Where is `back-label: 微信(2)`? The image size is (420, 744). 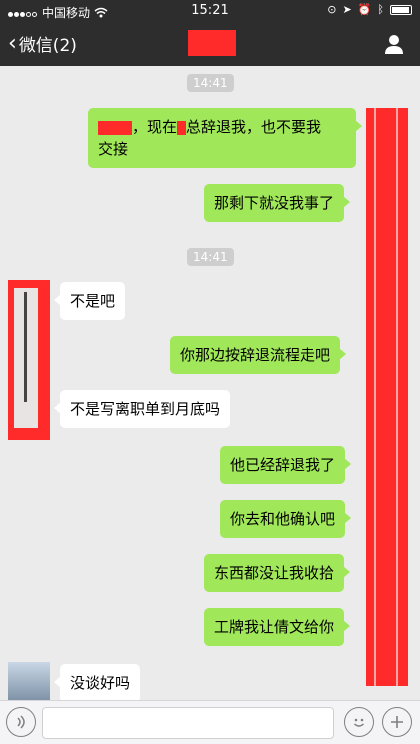 back-label: 微信(2) is located at coordinates (47, 46).